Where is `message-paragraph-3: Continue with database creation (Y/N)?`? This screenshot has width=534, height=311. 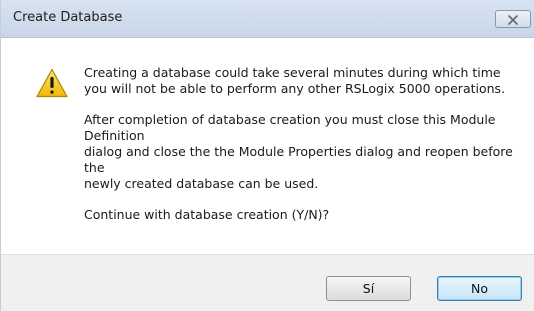
message-paragraph-3: Continue with database creation (Y/N)? is located at coordinates (304, 215).